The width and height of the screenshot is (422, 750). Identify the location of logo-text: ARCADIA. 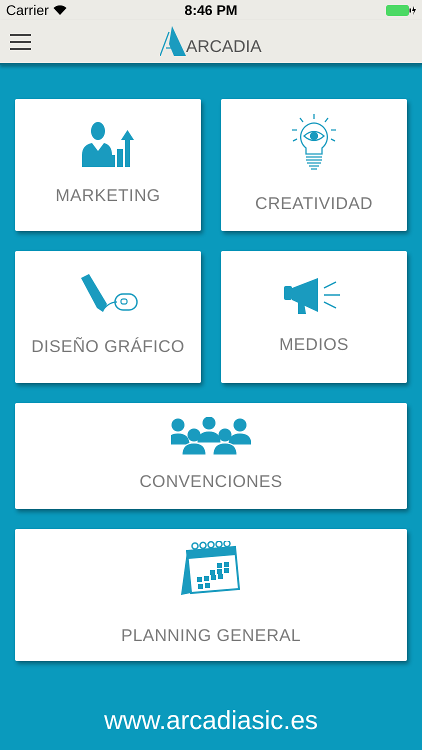
(224, 46).